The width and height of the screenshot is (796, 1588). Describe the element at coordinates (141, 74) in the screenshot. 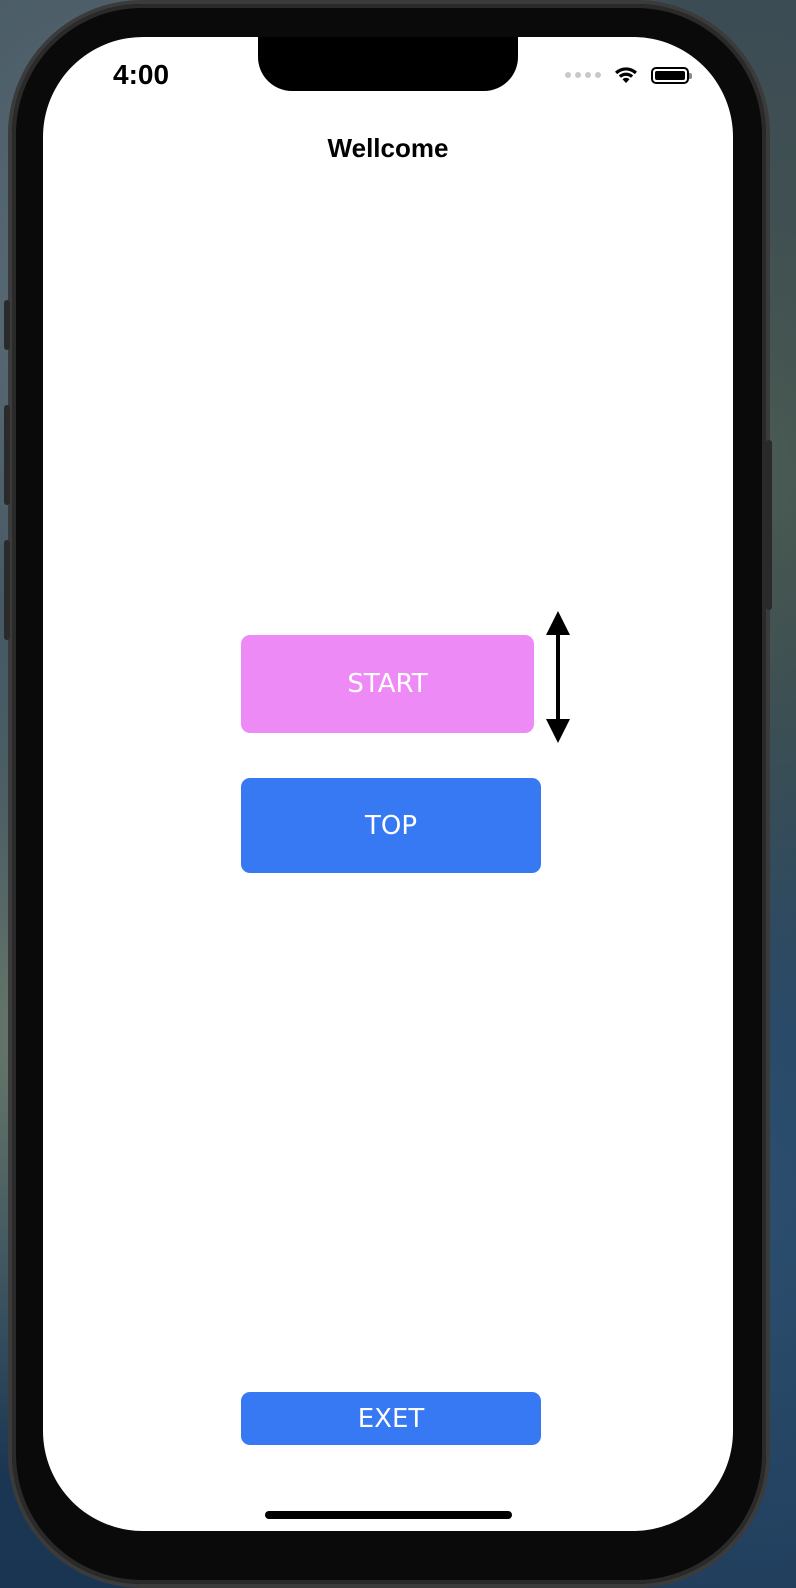

I see `status-time: 4:00` at that location.